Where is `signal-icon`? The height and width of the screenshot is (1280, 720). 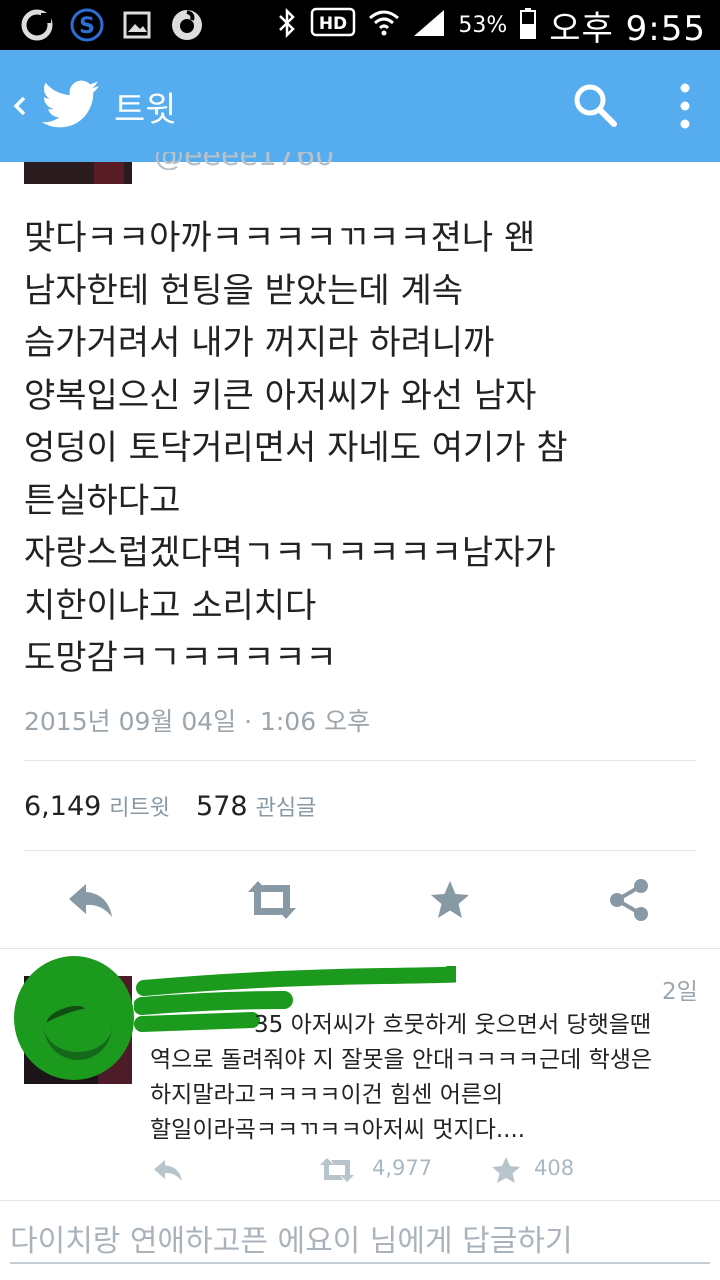 signal-icon is located at coordinates (429, 25).